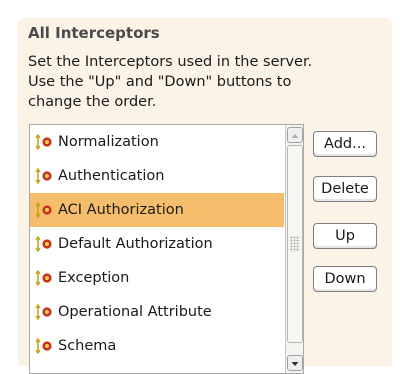 The image size is (400, 374). I want to click on interceptor-item-authentication: Authentication, so click(157, 176).